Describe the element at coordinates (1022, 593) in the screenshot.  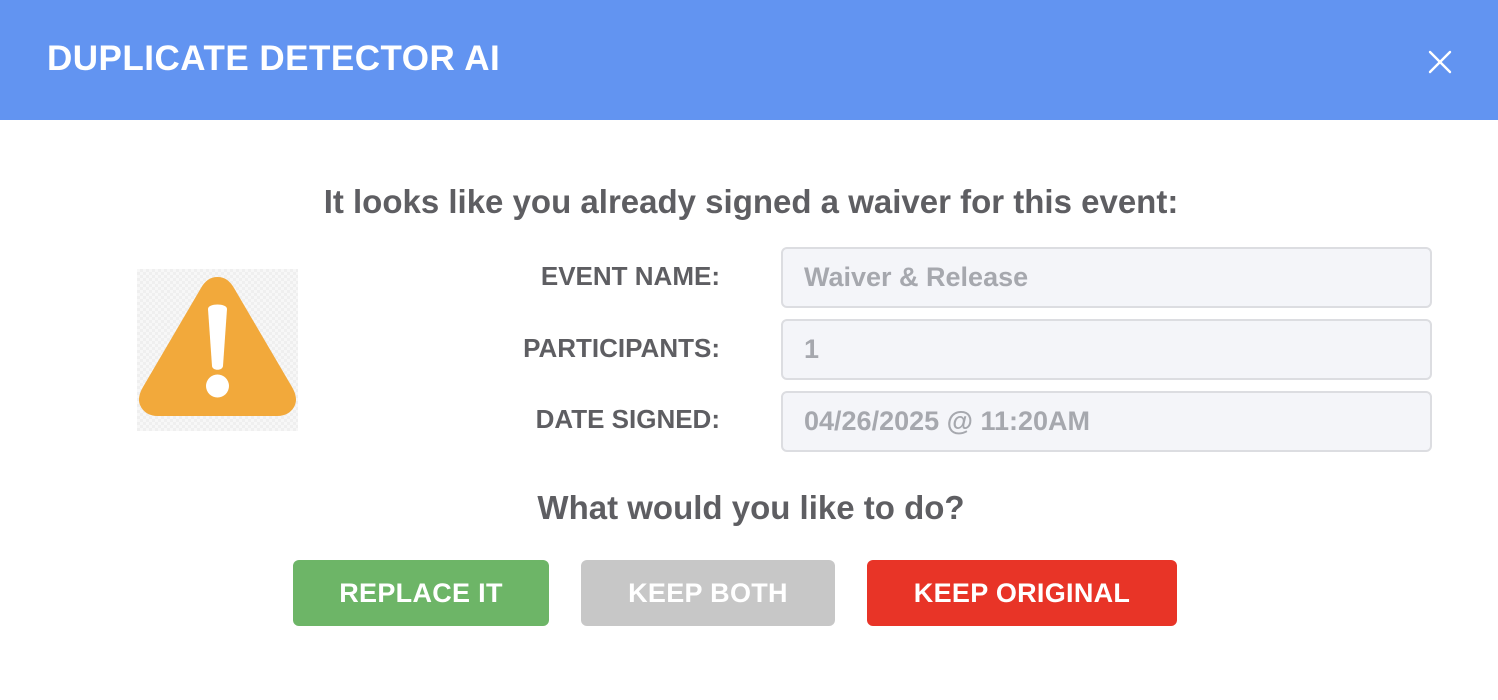
I see `keep-original-button: KEEP ORIGINAL` at that location.